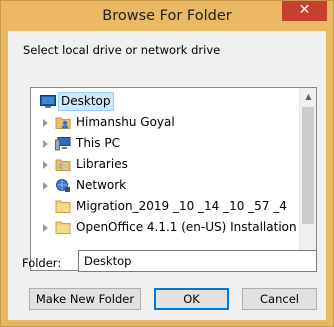  I want to click on user-folder-icon, so click(63, 123).